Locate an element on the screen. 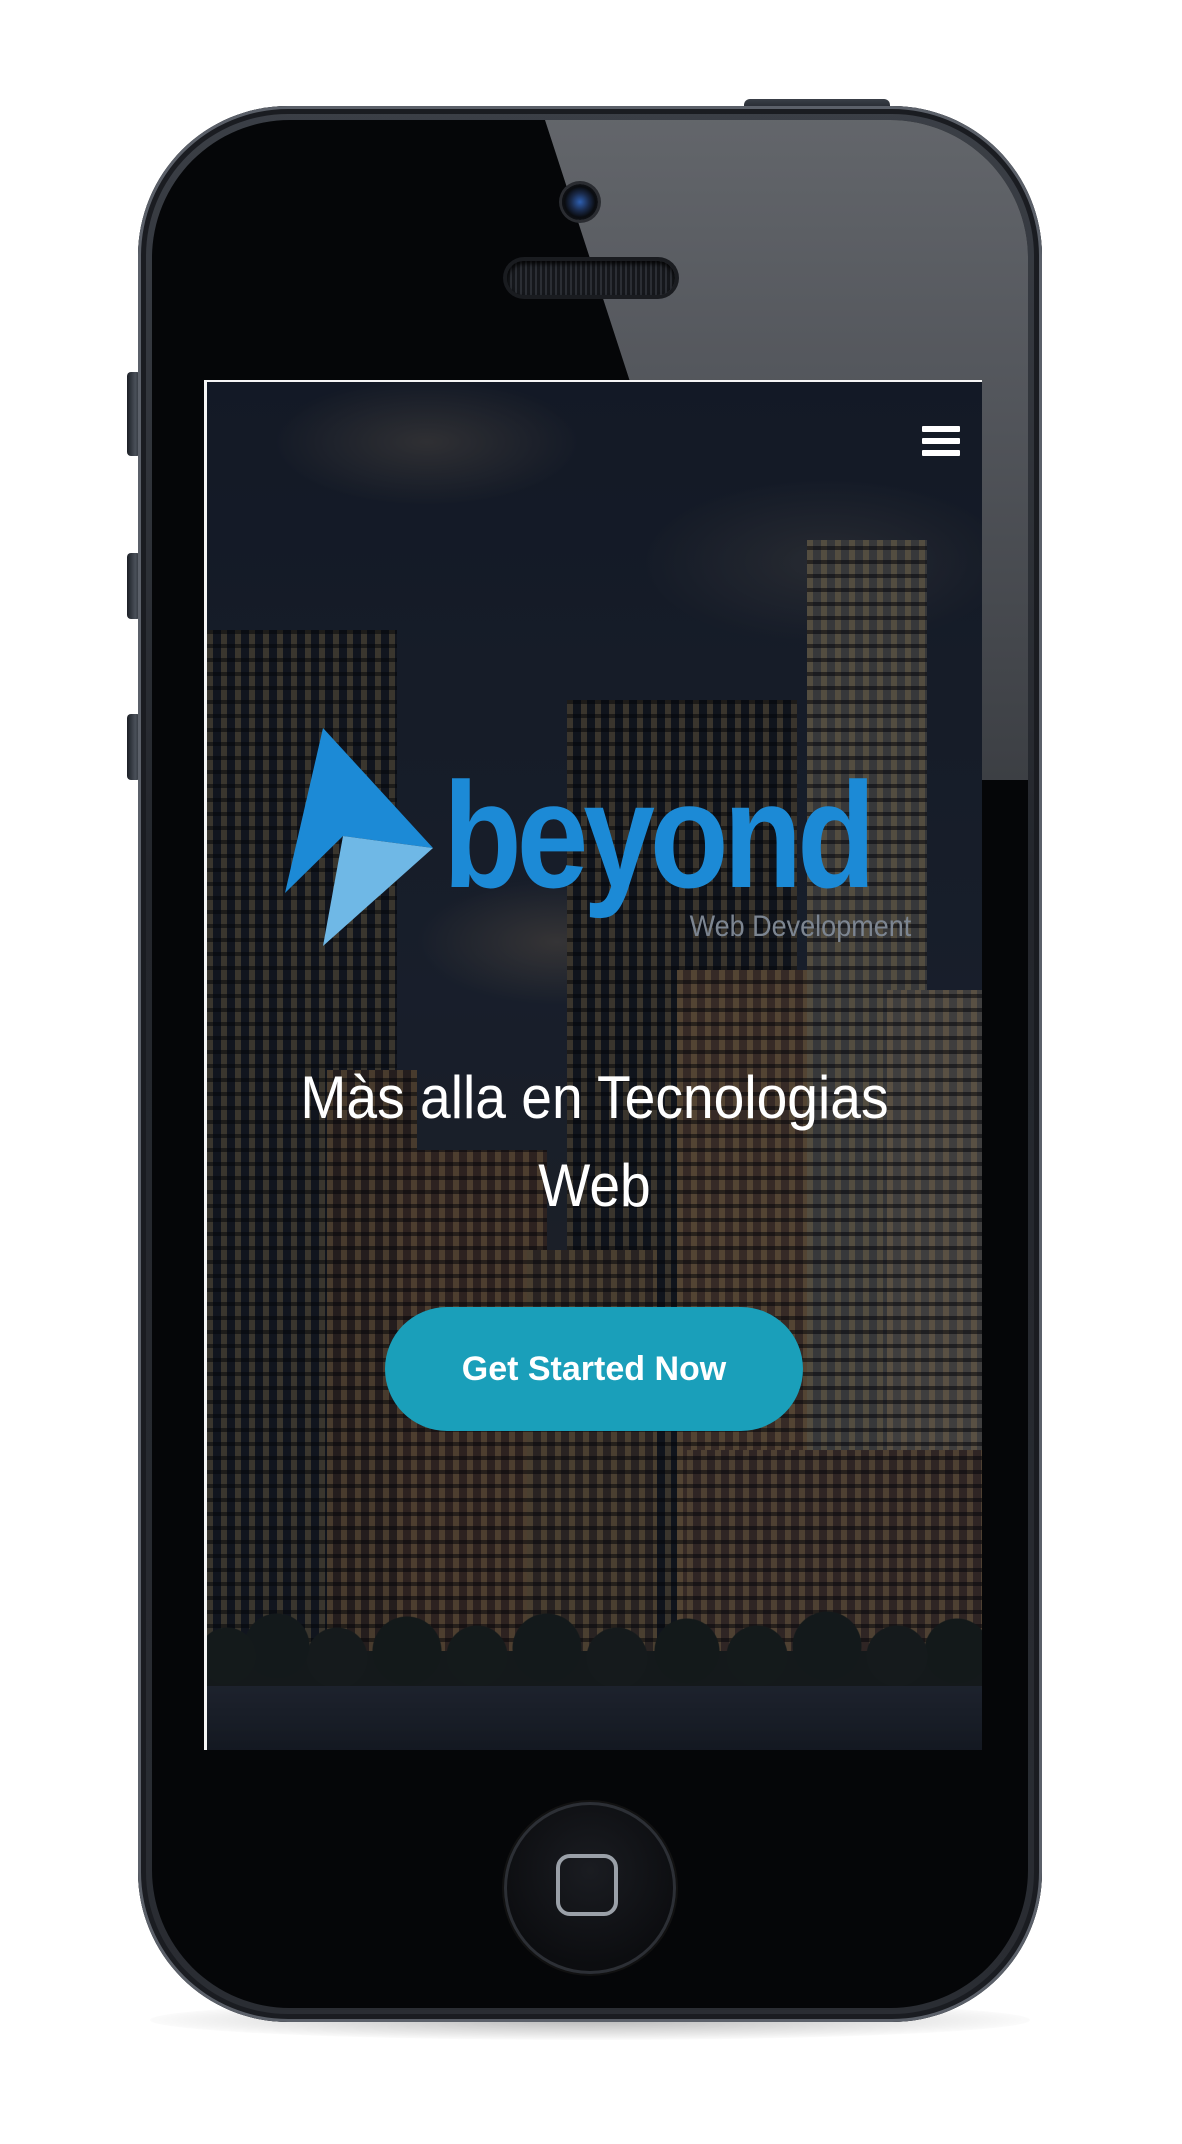  hero-headline-line: Màs alla en Tecnologias is located at coordinates (594, 1097).